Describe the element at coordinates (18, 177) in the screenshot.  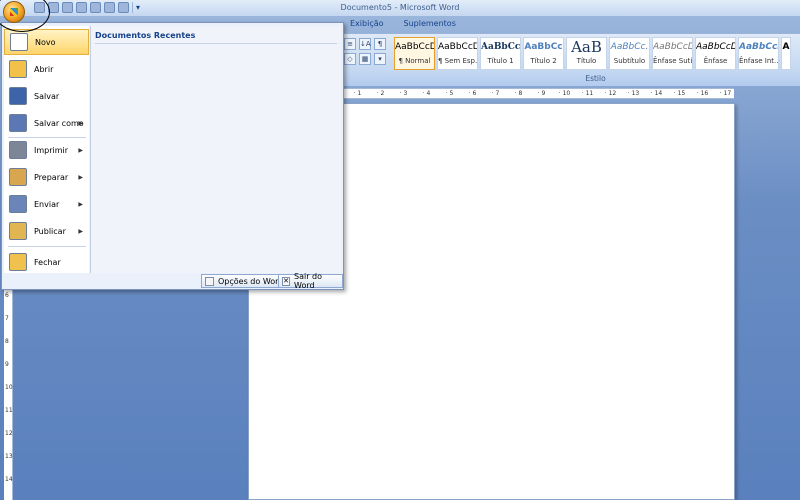
I see `prepare-icon` at that location.